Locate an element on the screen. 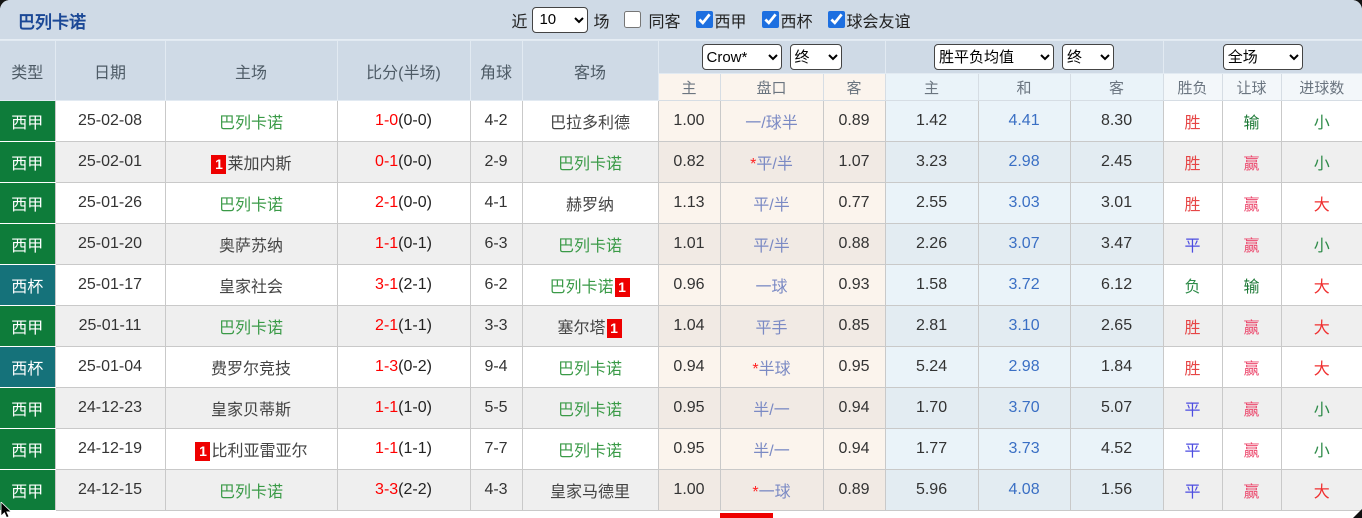 This screenshot has width=1362, height=518. subcol-asian-away: 客 is located at coordinates (854, 87).